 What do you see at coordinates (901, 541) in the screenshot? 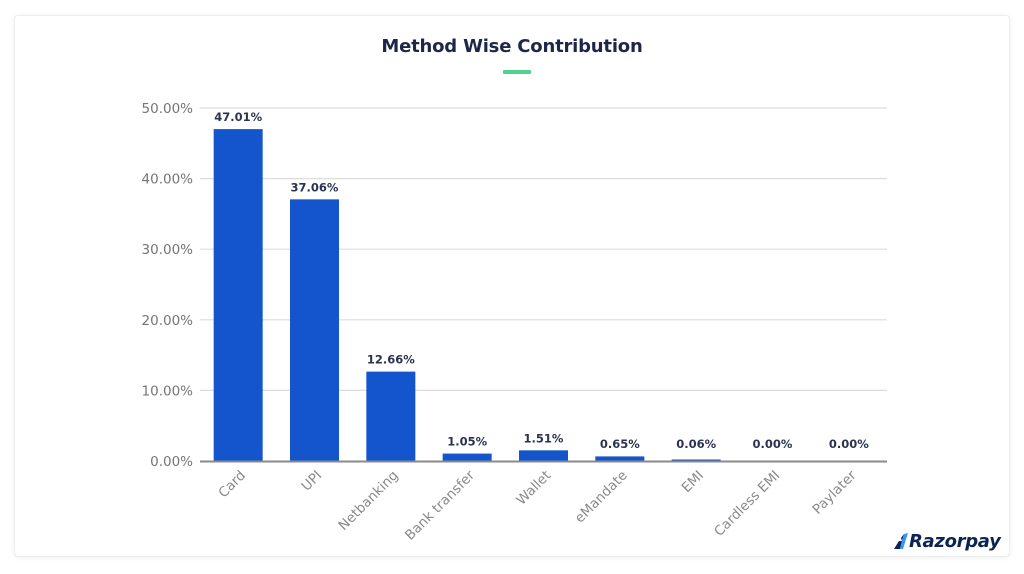
I see `razorpay-logo-icon` at bounding box center [901, 541].